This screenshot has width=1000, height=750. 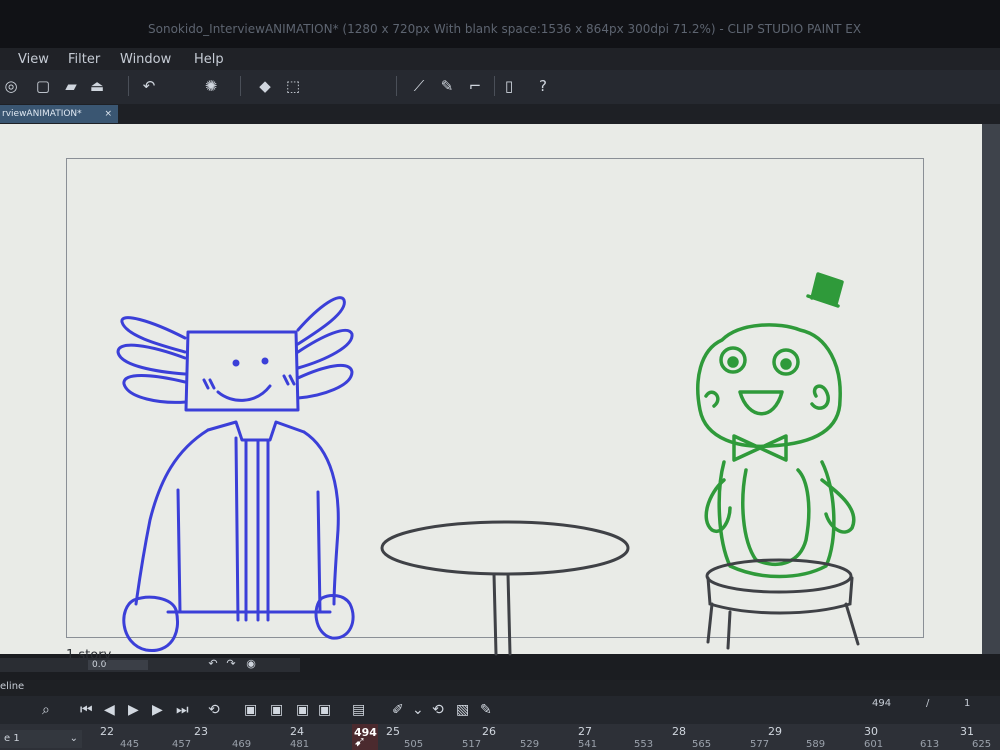 What do you see at coordinates (130, 744) in the screenshot?
I see `ruler-minor-tick: 445` at bounding box center [130, 744].